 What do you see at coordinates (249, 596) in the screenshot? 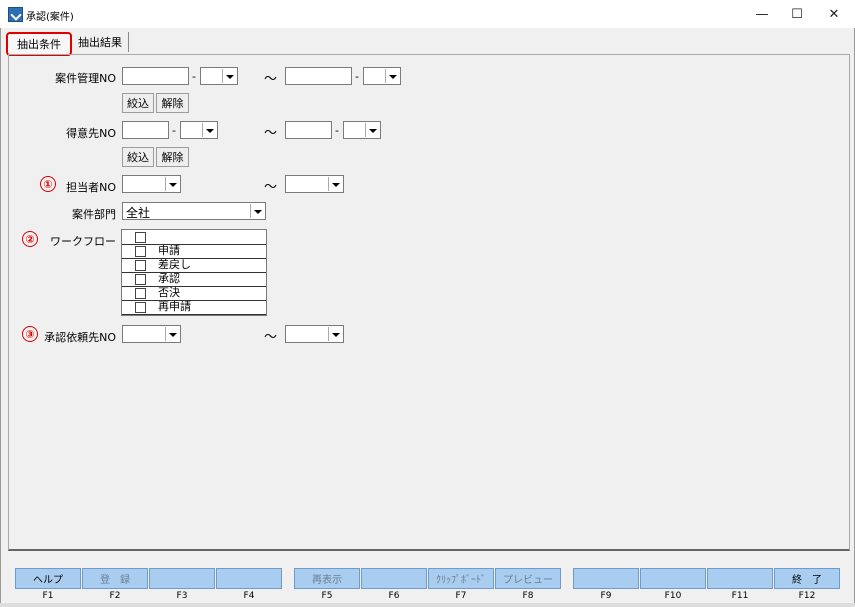
I see `f4-key-label: F4` at bounding box center [249, 596].